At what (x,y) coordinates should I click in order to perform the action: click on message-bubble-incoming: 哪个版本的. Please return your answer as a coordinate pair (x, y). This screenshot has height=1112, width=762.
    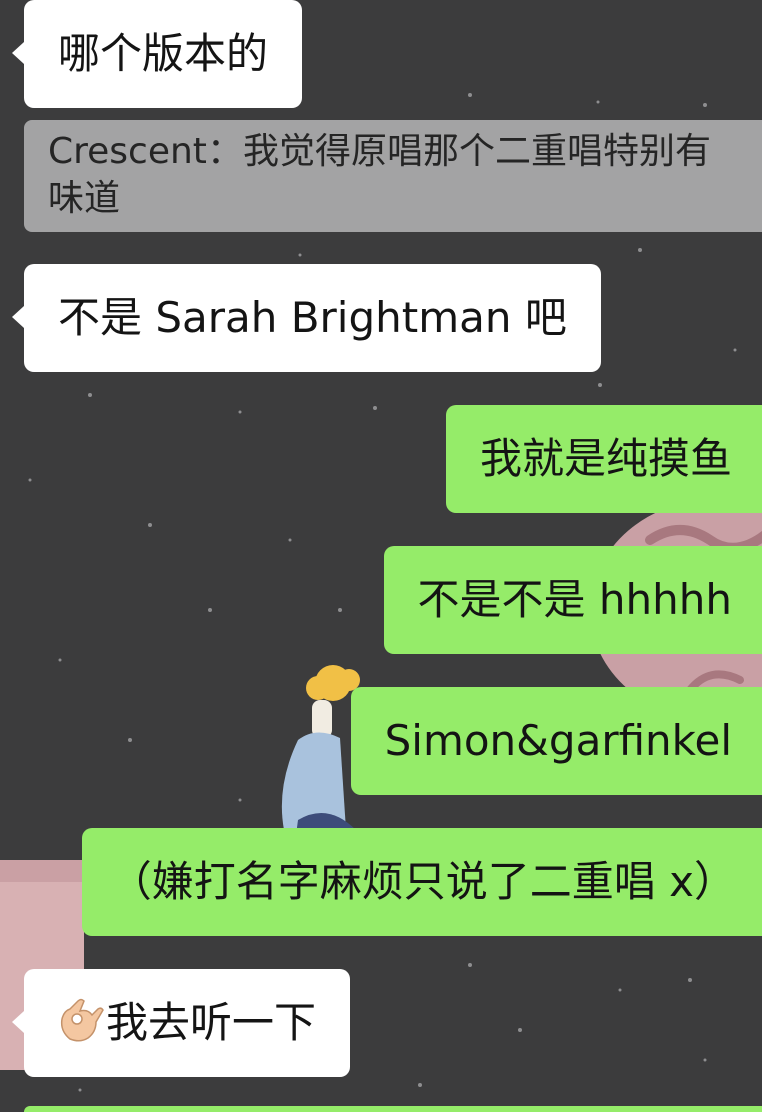
    Looking at the image, I should click on (157, 54).